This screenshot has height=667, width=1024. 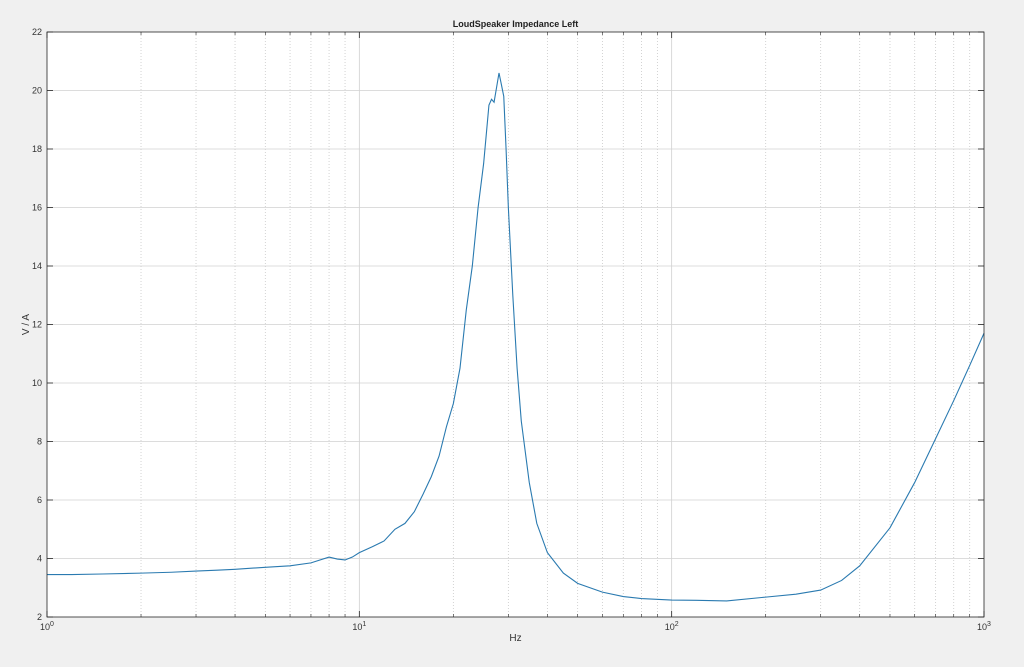 What do you see at coordinates (37, 91) in the screenshot?
I see `y-tick-label: 20` at bounding box center [37, 91].